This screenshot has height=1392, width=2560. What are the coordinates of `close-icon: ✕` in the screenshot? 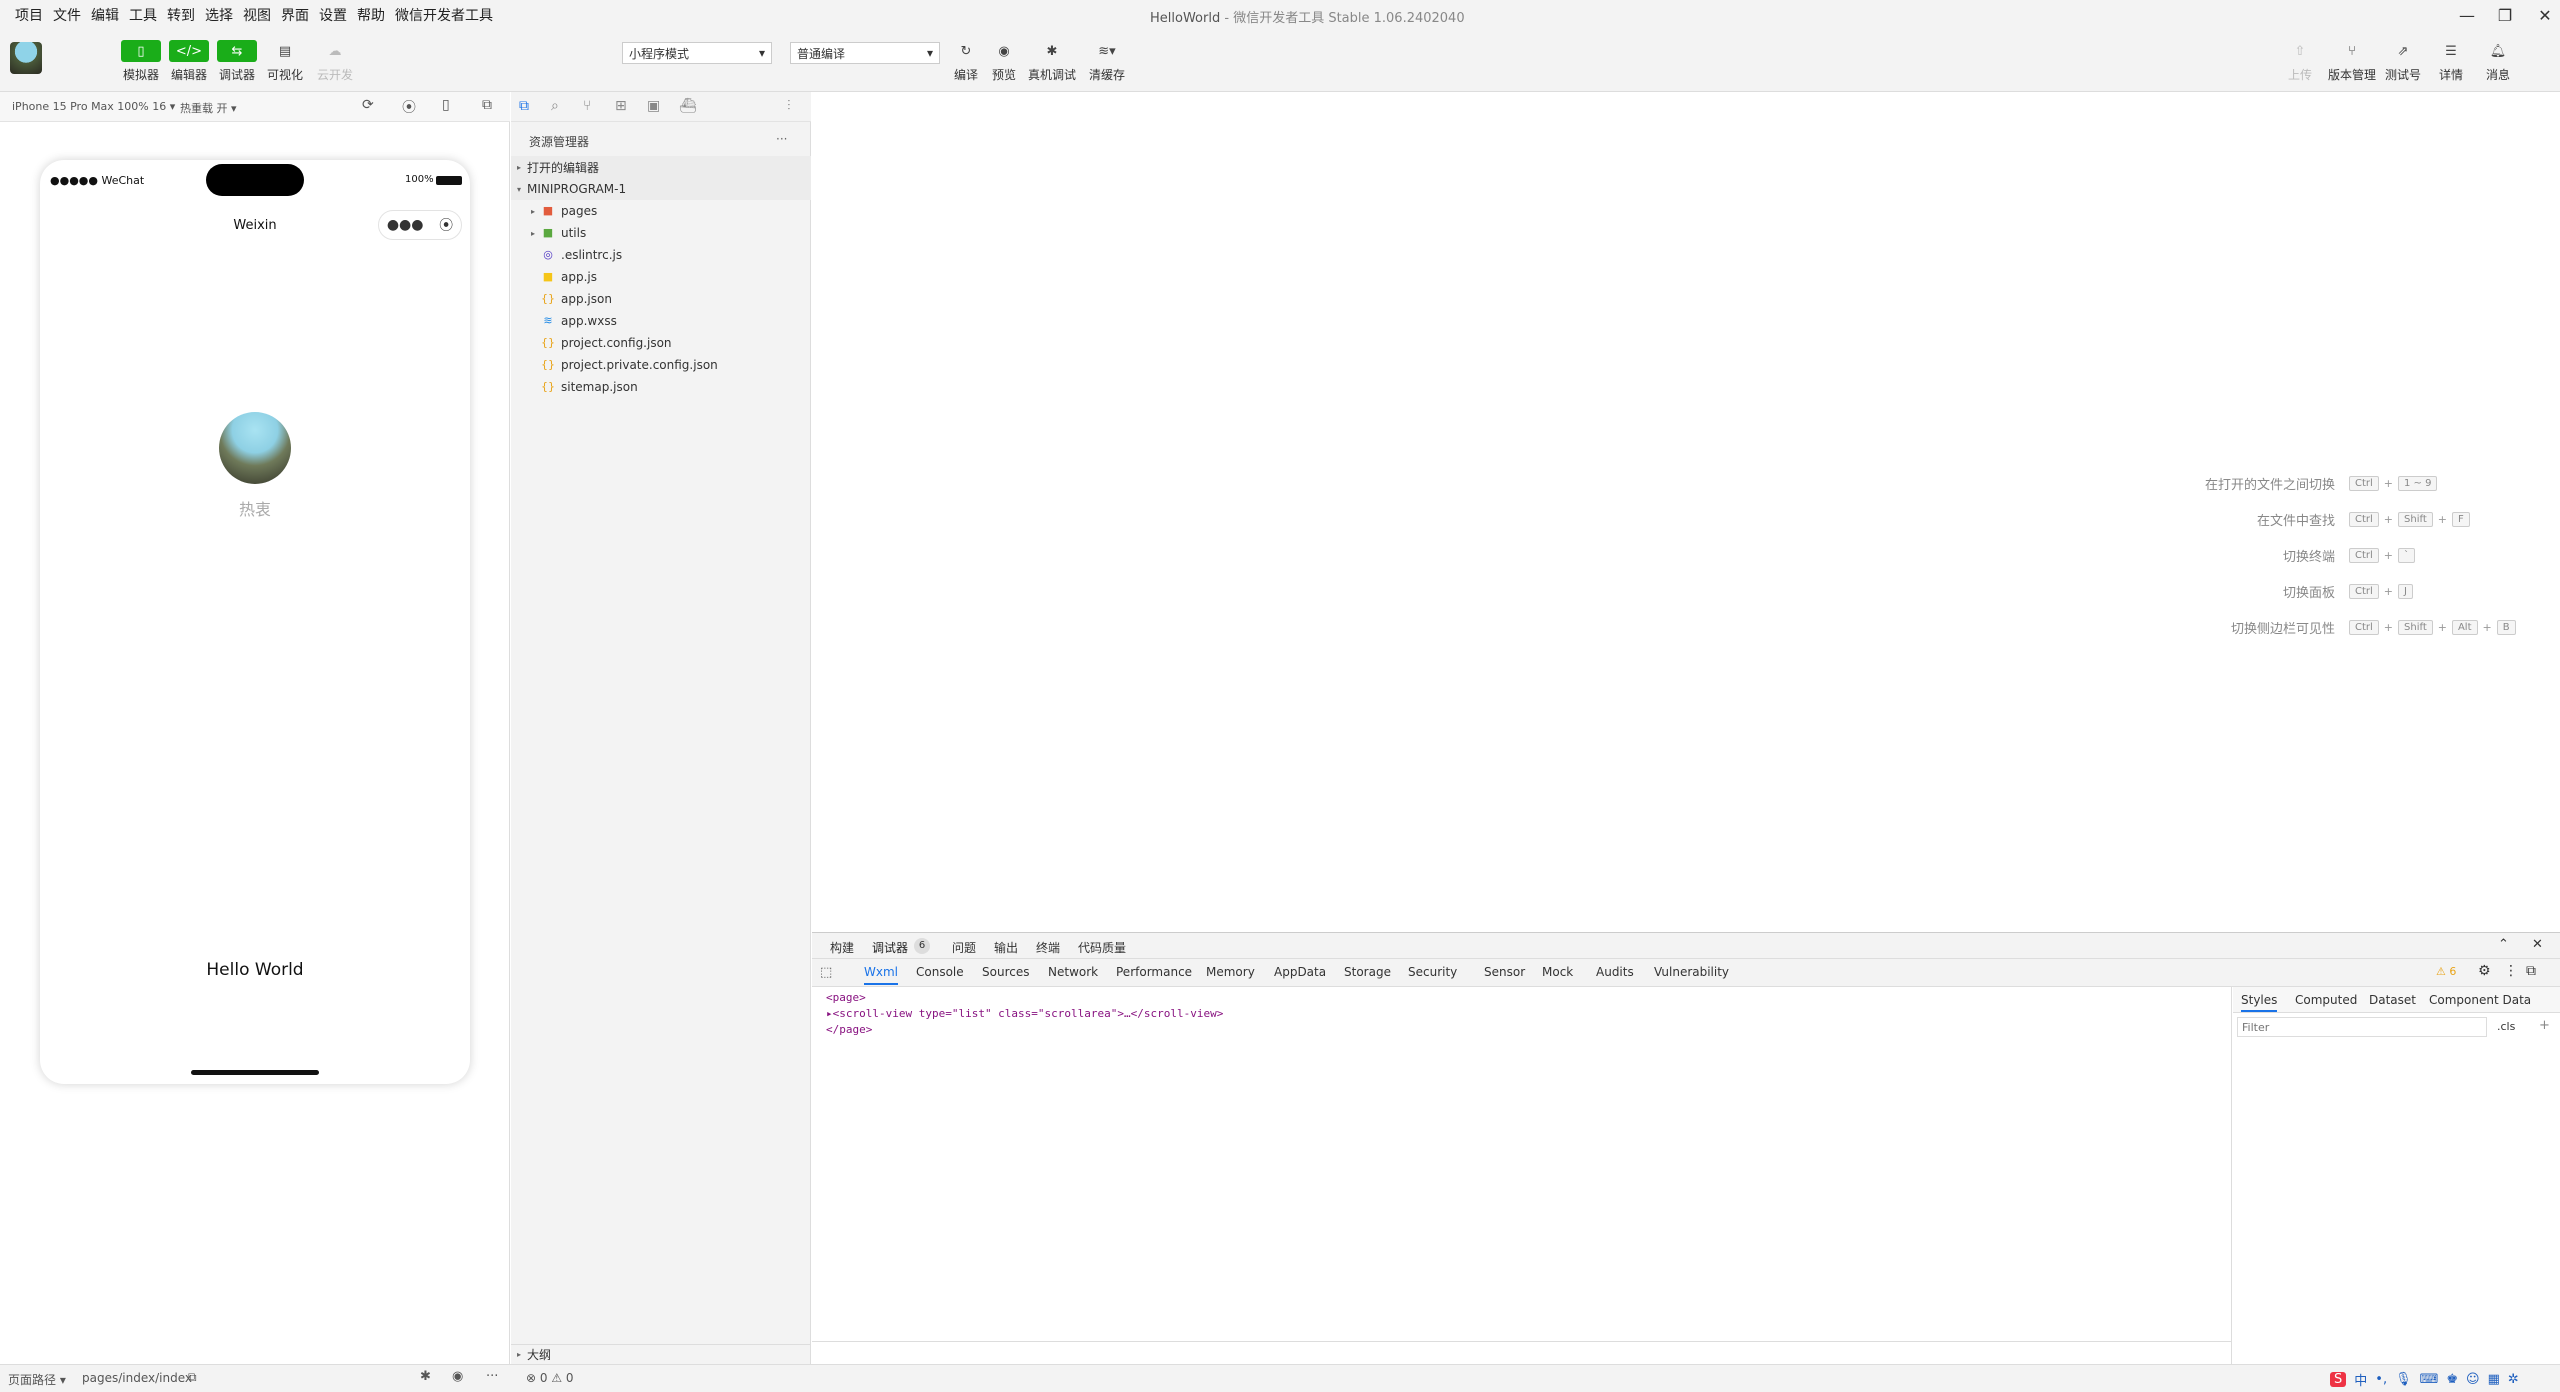 It's located at (2537, 944).